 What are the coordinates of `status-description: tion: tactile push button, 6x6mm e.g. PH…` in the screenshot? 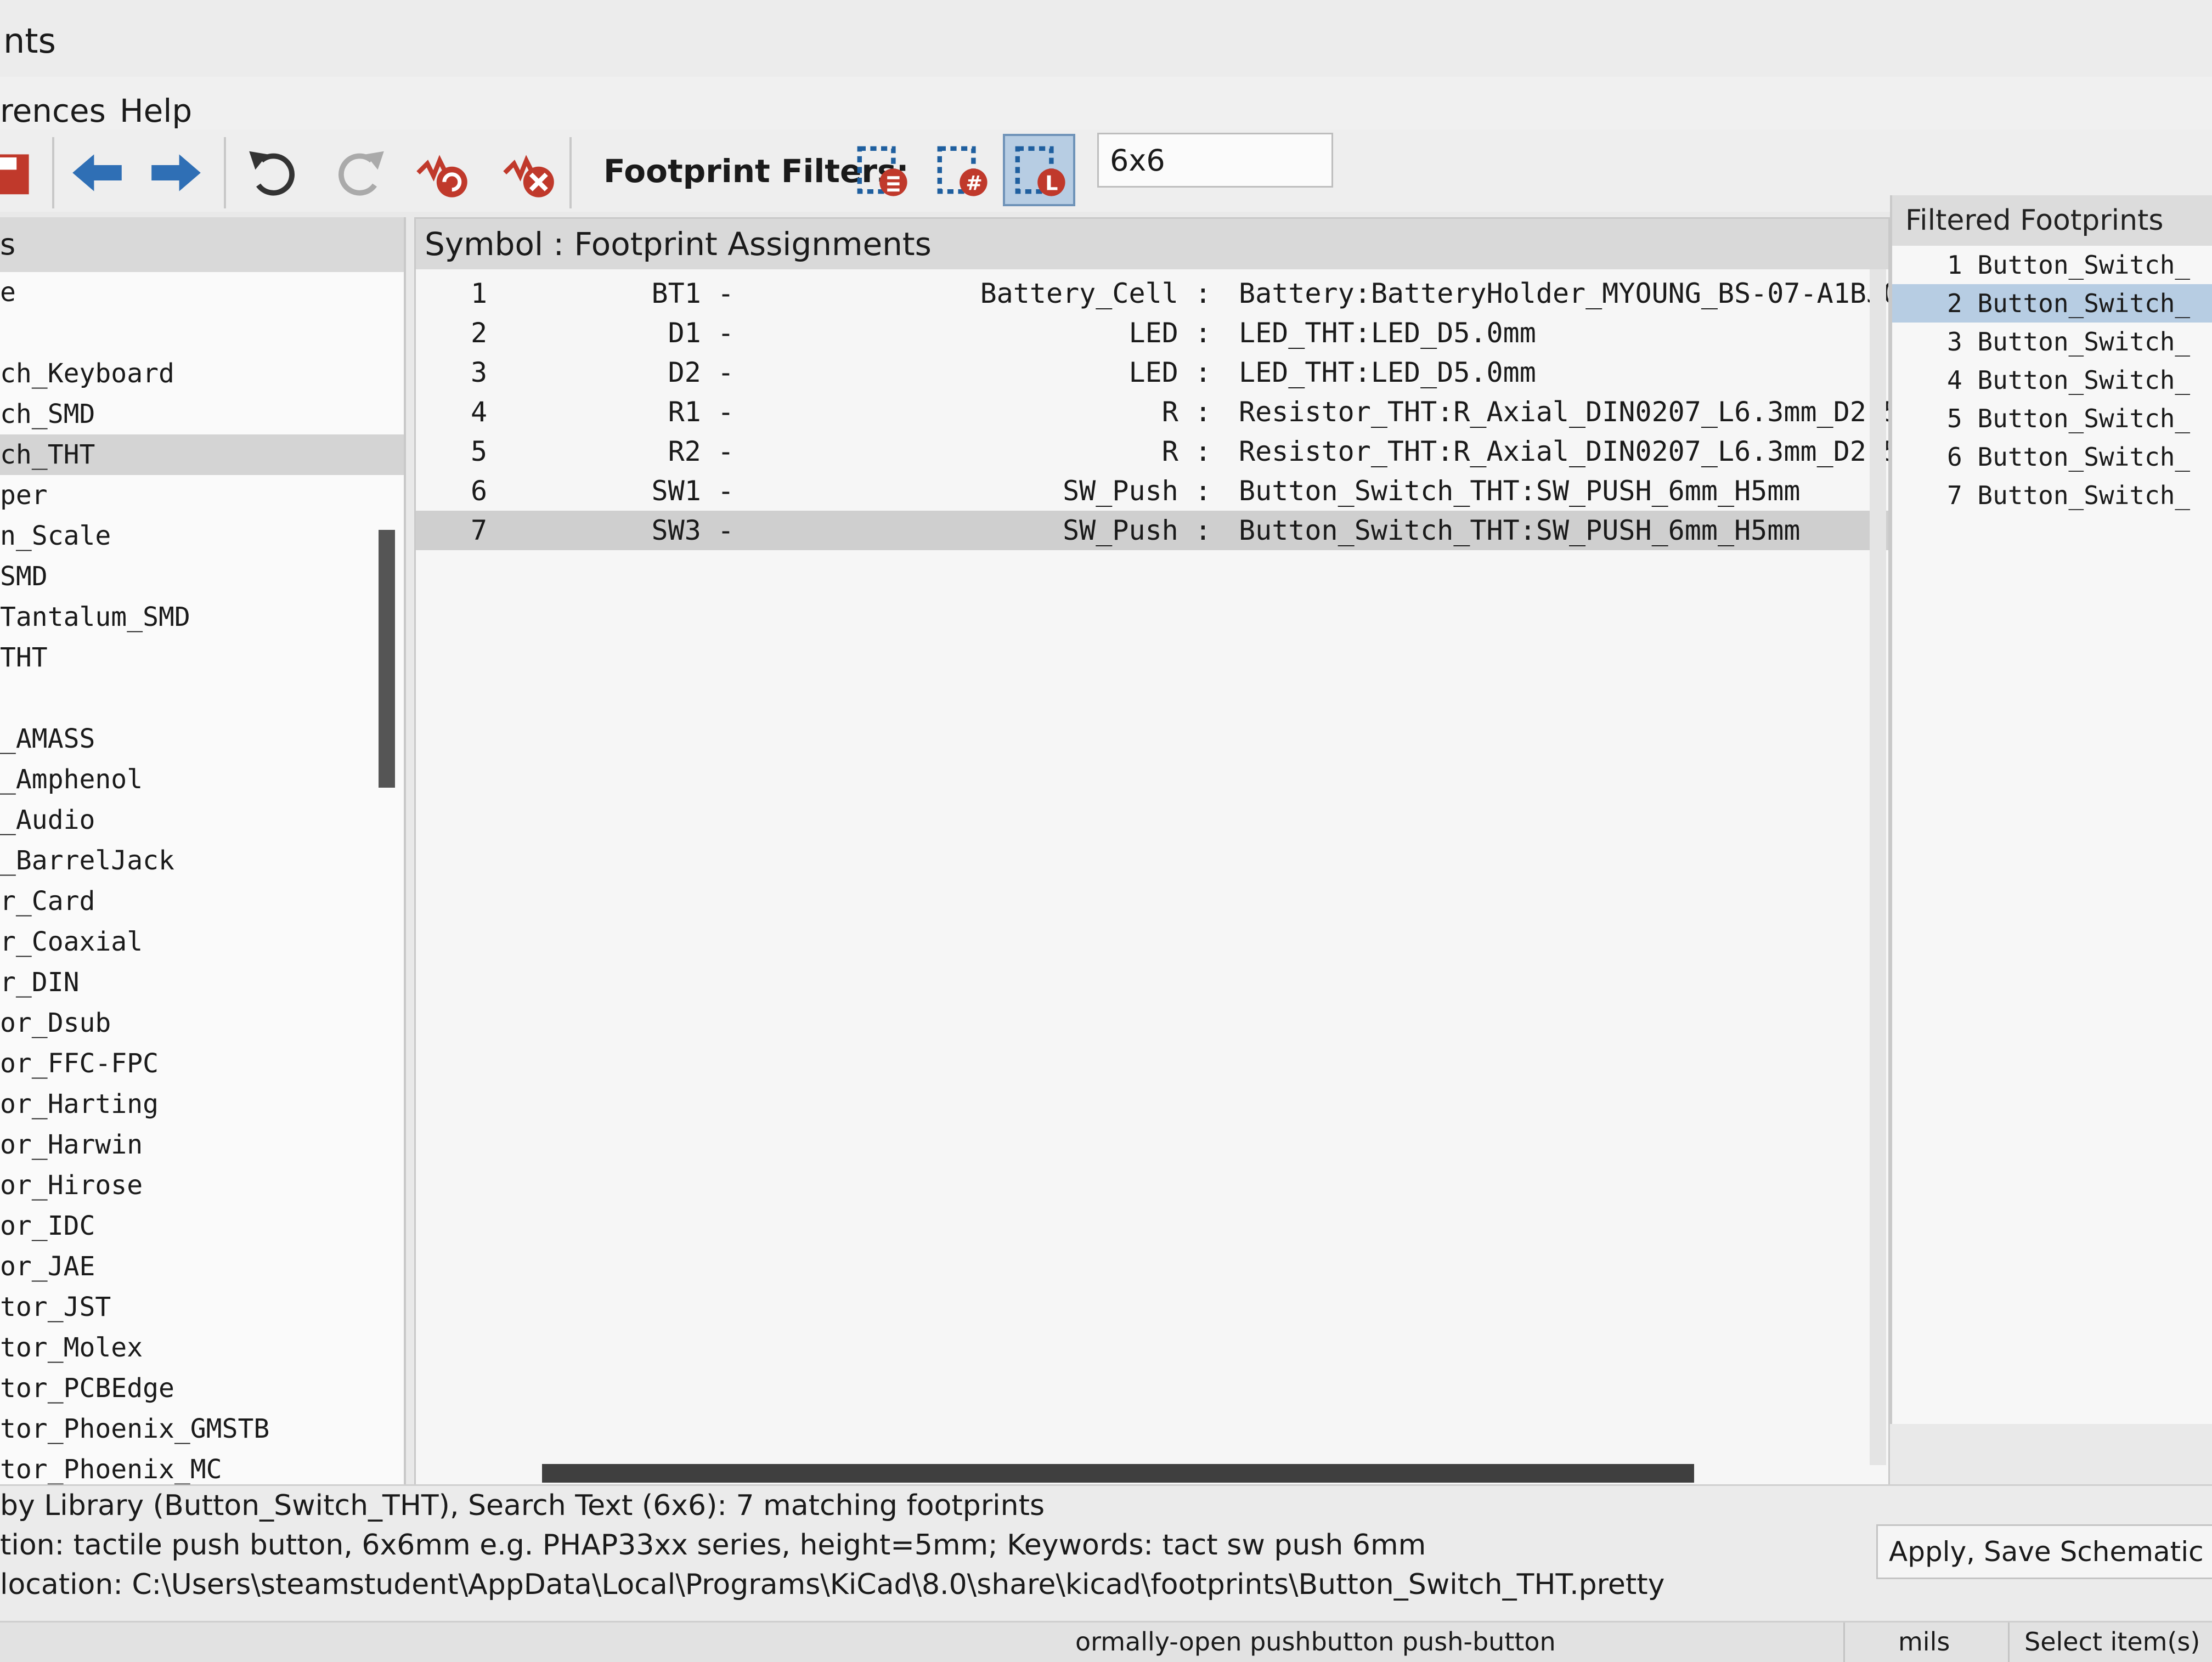 It's located at (713, 1545).